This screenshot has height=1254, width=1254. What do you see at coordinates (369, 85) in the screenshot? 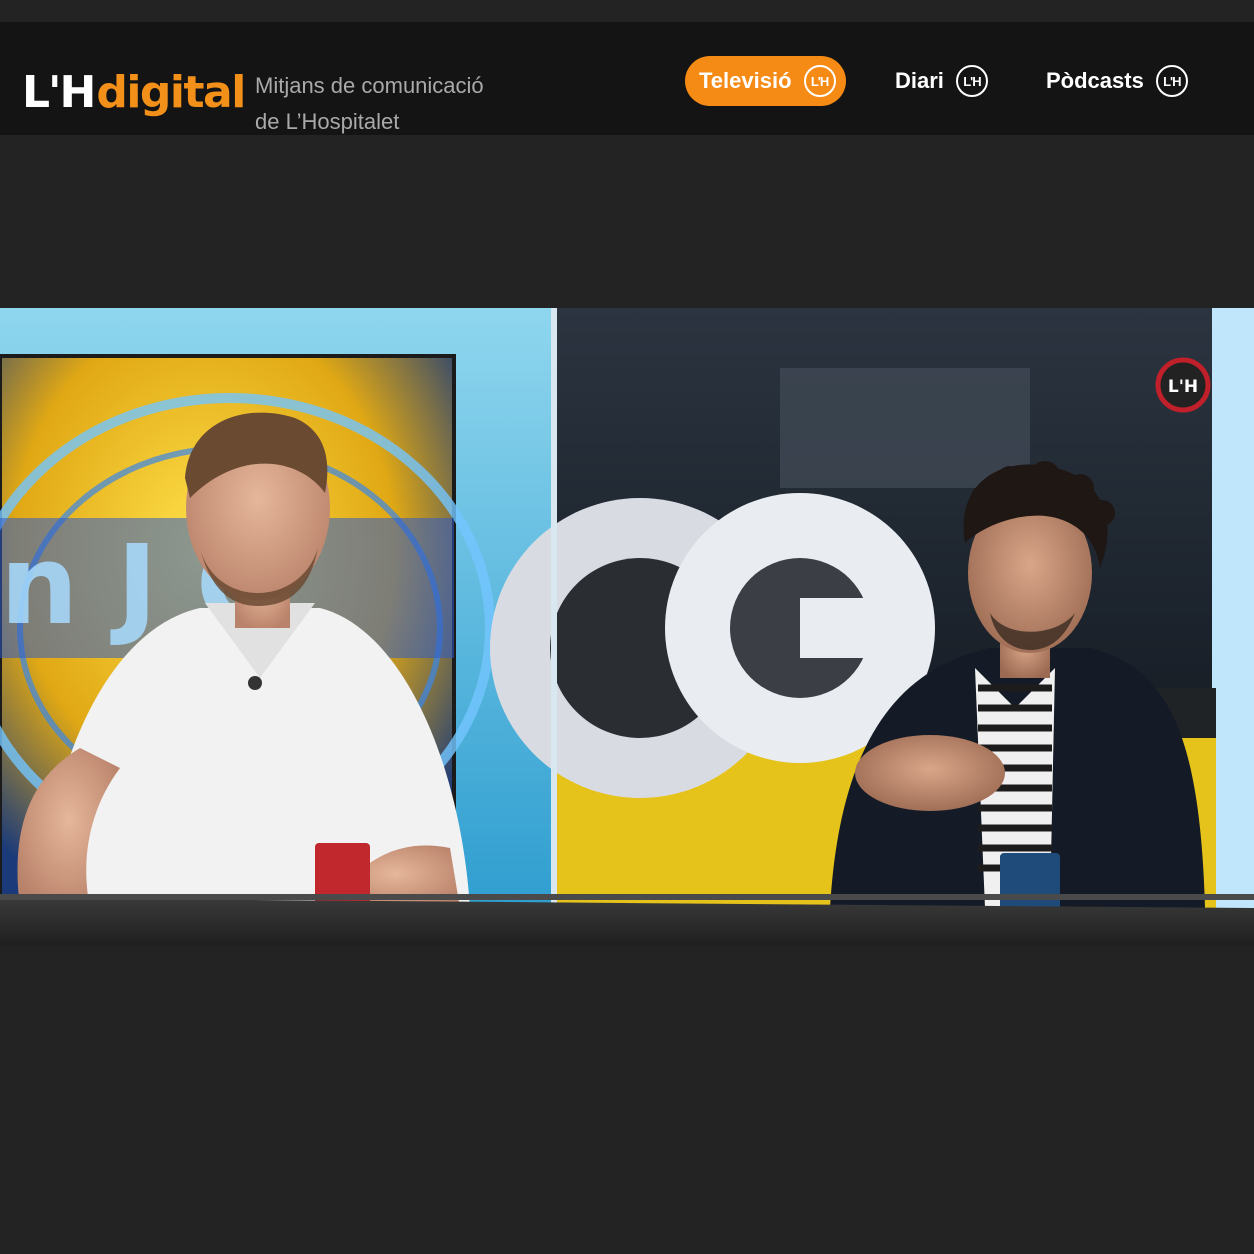
I see `tagline-line-1: Mitjans de comunicació` at bounding box center [369, 85].